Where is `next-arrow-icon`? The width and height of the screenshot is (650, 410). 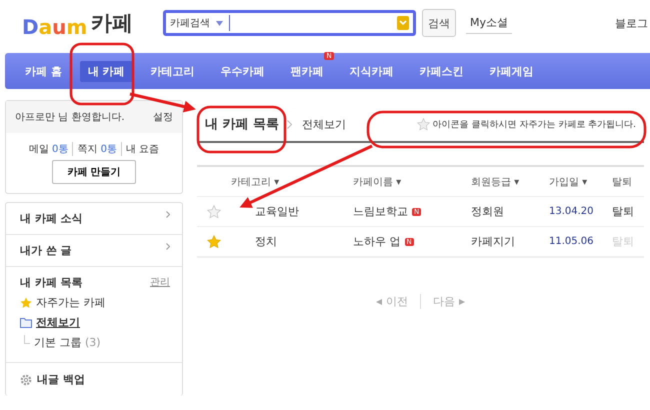
next-arrow-icon is located at coordinates (462, 301).